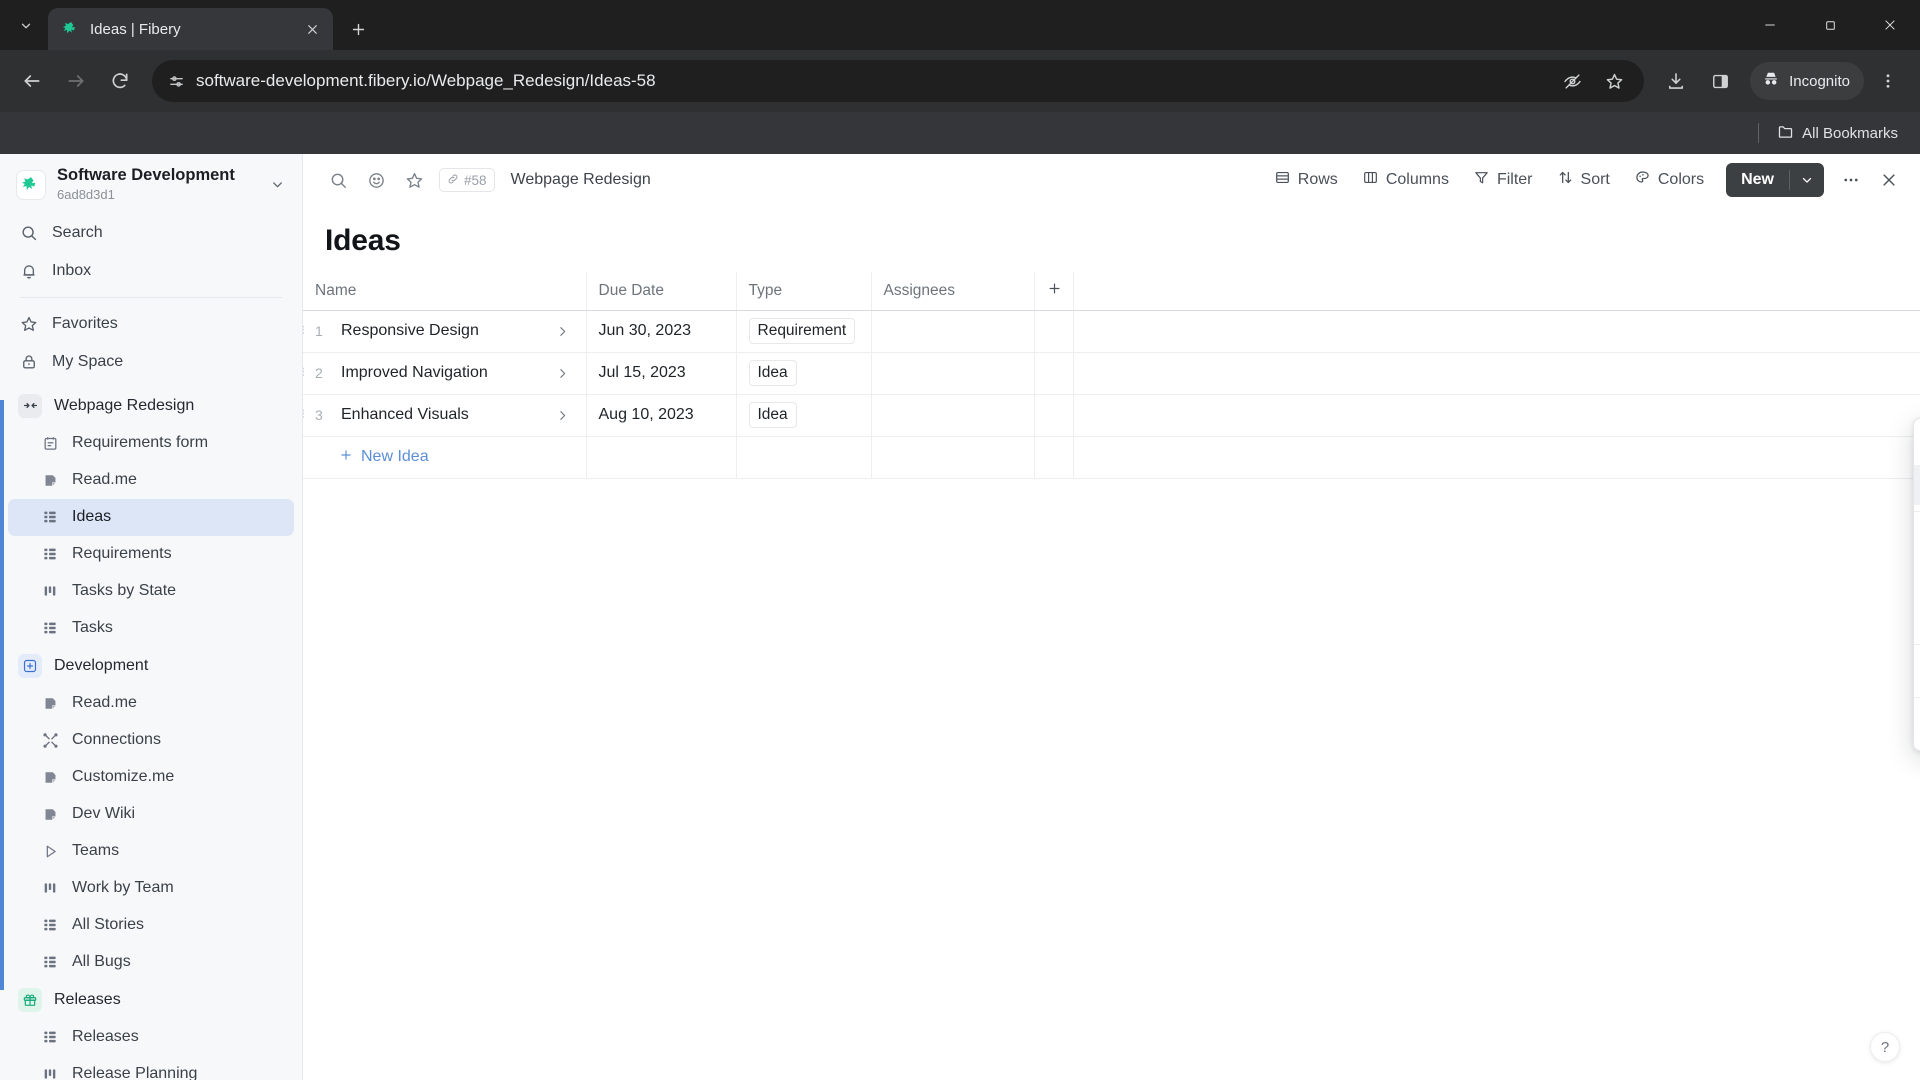 Image resolution: width=1920 pixels, height=1080 pixels. I want to click on cell-due-date: Aug 10, 2023, so click(661, 415).